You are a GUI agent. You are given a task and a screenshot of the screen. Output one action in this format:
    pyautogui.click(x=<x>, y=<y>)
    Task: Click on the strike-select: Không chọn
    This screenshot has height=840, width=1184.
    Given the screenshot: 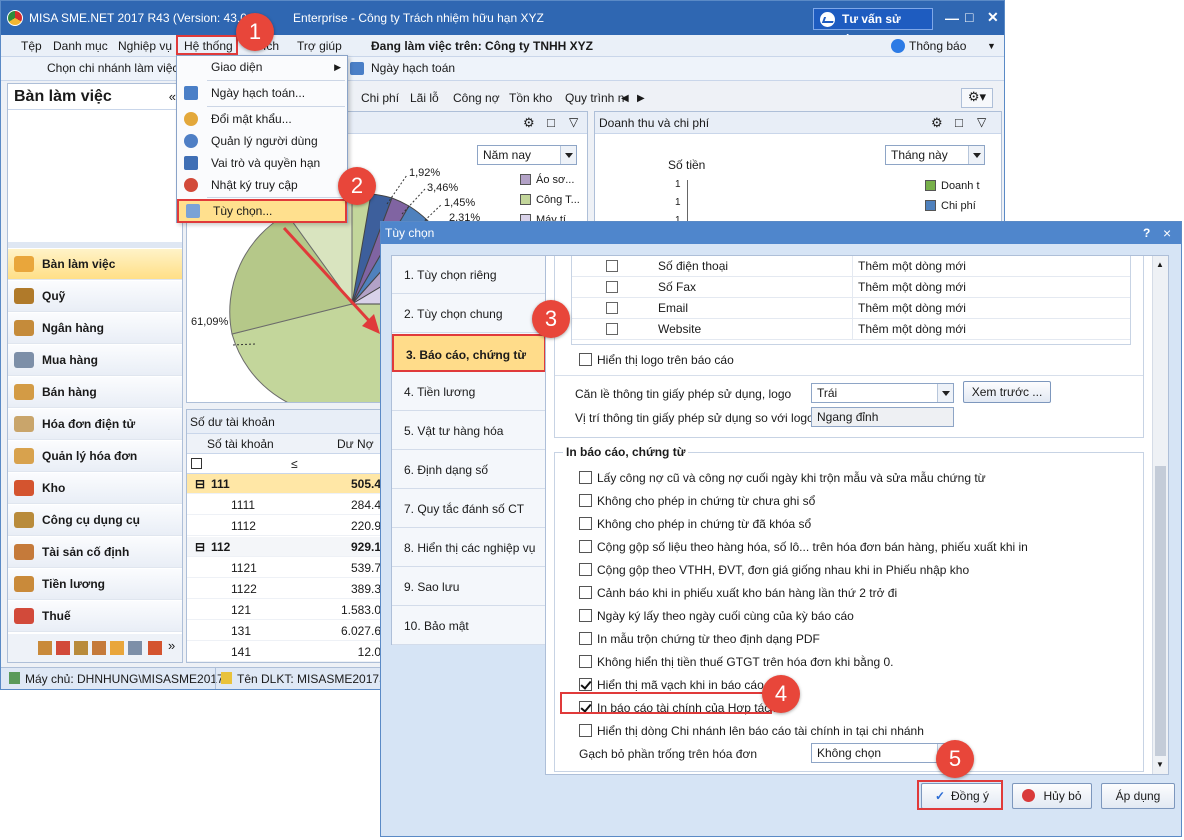 What is the action you would take?
    pyautogui.click(x=882, y=753)
    